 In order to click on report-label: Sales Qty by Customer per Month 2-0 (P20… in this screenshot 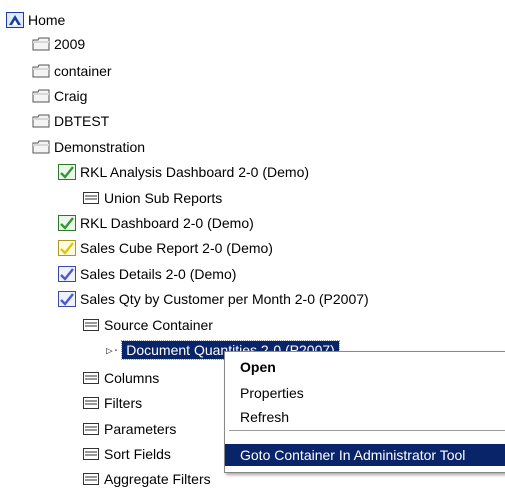, I will do `click(224, 299)`.